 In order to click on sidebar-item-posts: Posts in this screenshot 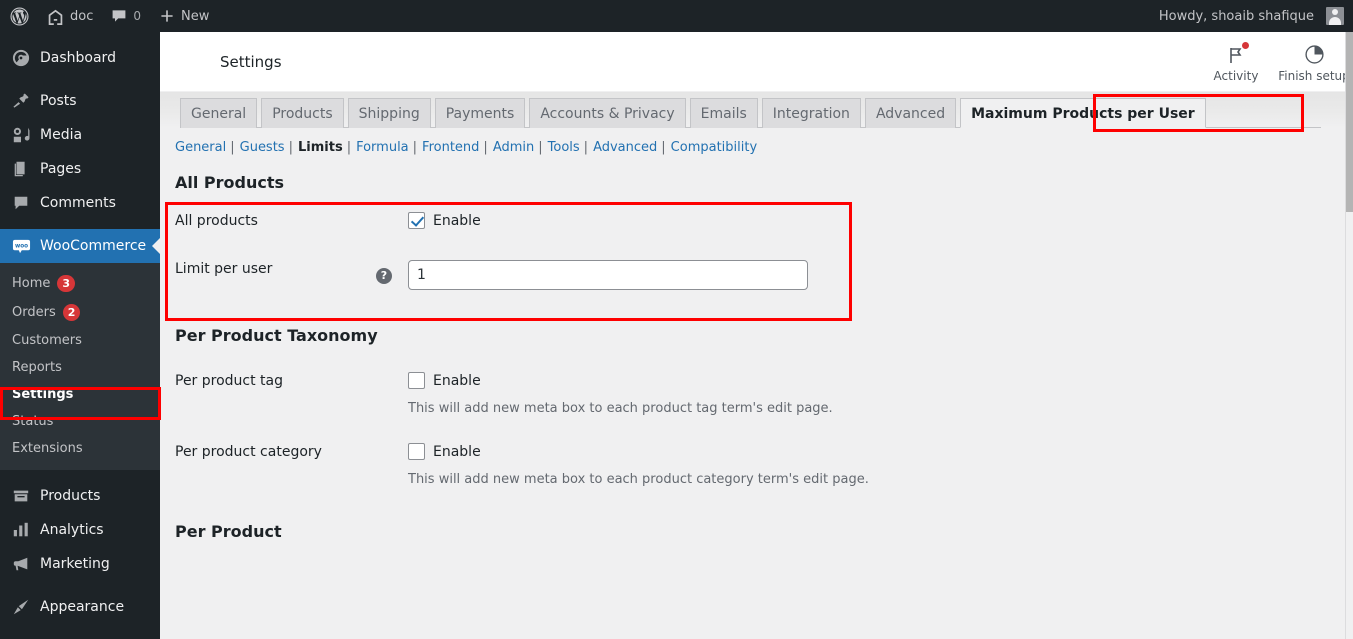, I will do `click(80, 101)`.